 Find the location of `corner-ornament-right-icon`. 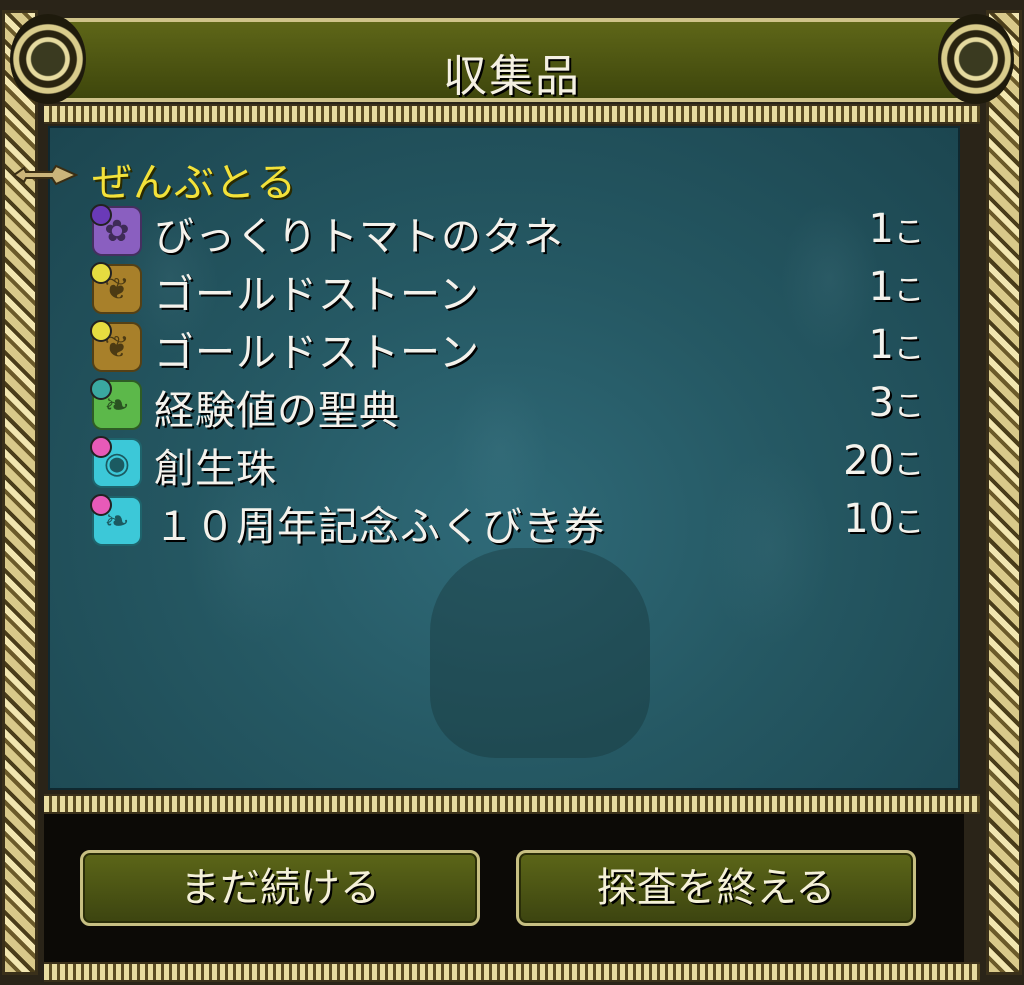

corner-ornament-right-icon is located at coordinates (976, 59).